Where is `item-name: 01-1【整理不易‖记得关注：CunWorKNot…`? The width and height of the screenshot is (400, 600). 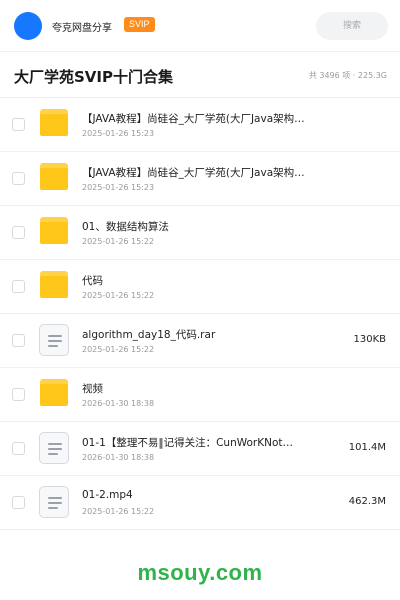
item-name: 01-1【整理不易‖记得关注：CunWorKNot… is located at coordinates (202, 442).